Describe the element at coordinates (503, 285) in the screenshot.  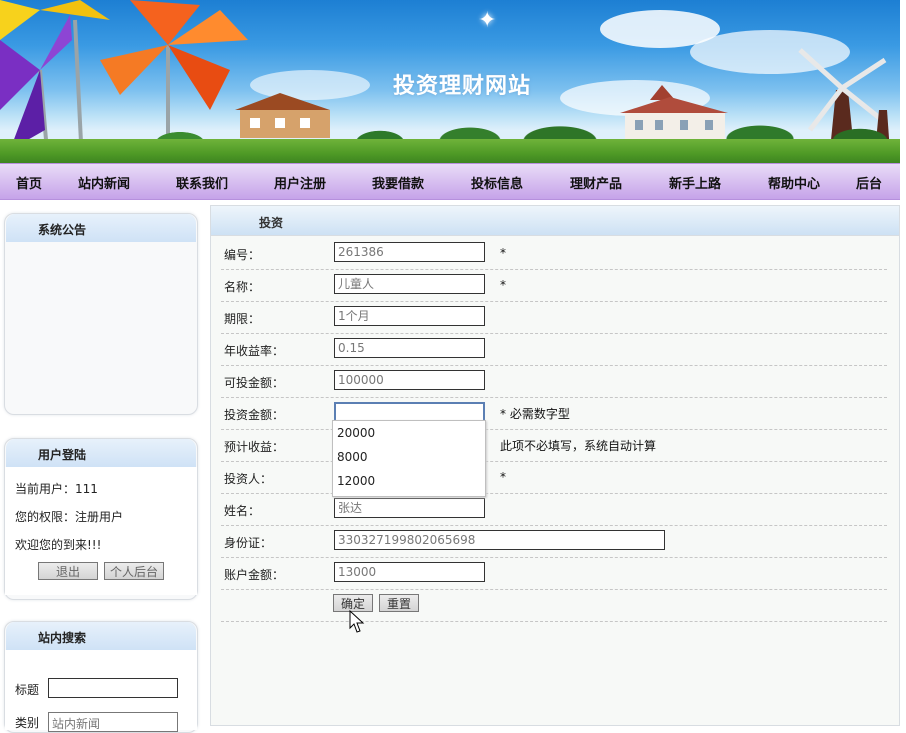
I see `product-name-required-mark: *` at that location.